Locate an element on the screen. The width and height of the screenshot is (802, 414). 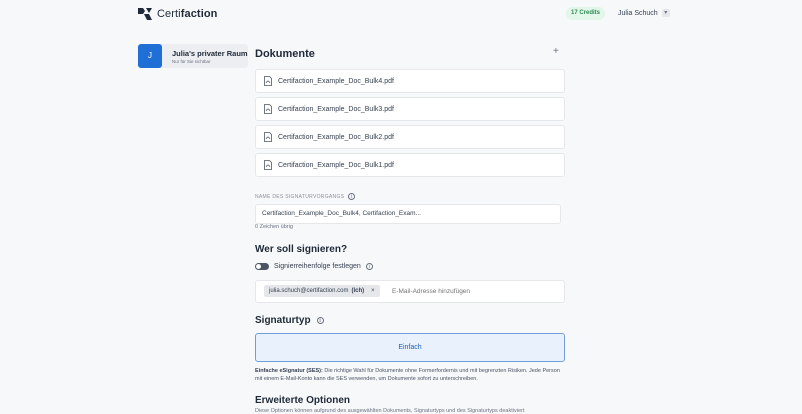
brand-name: Certifaction is located at coordinates (187, 14).